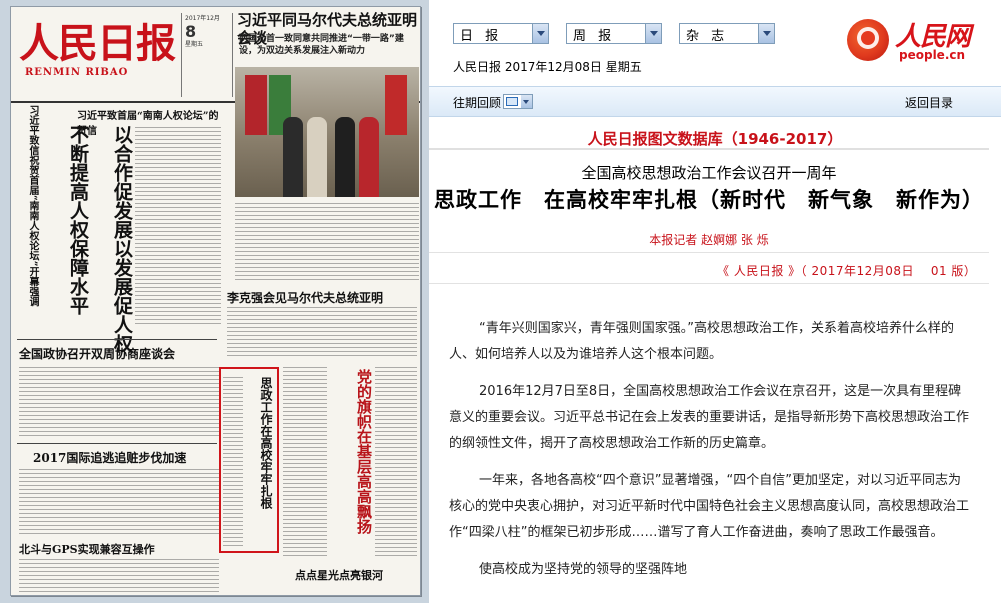 This screenshot has width=1001, height=603. What do you see at coordinates (191, 31) in the screenshot?
I see `issue-day-number: 8` at bounding box center [191, 31].